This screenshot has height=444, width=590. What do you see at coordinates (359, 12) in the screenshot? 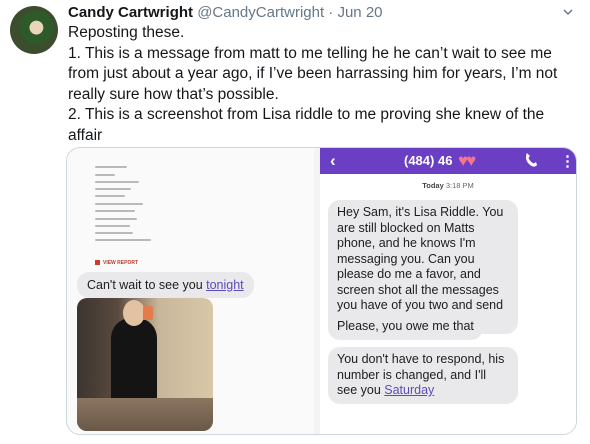
I see `tweet-date: Jun 20` at bounding box center [359, 12].